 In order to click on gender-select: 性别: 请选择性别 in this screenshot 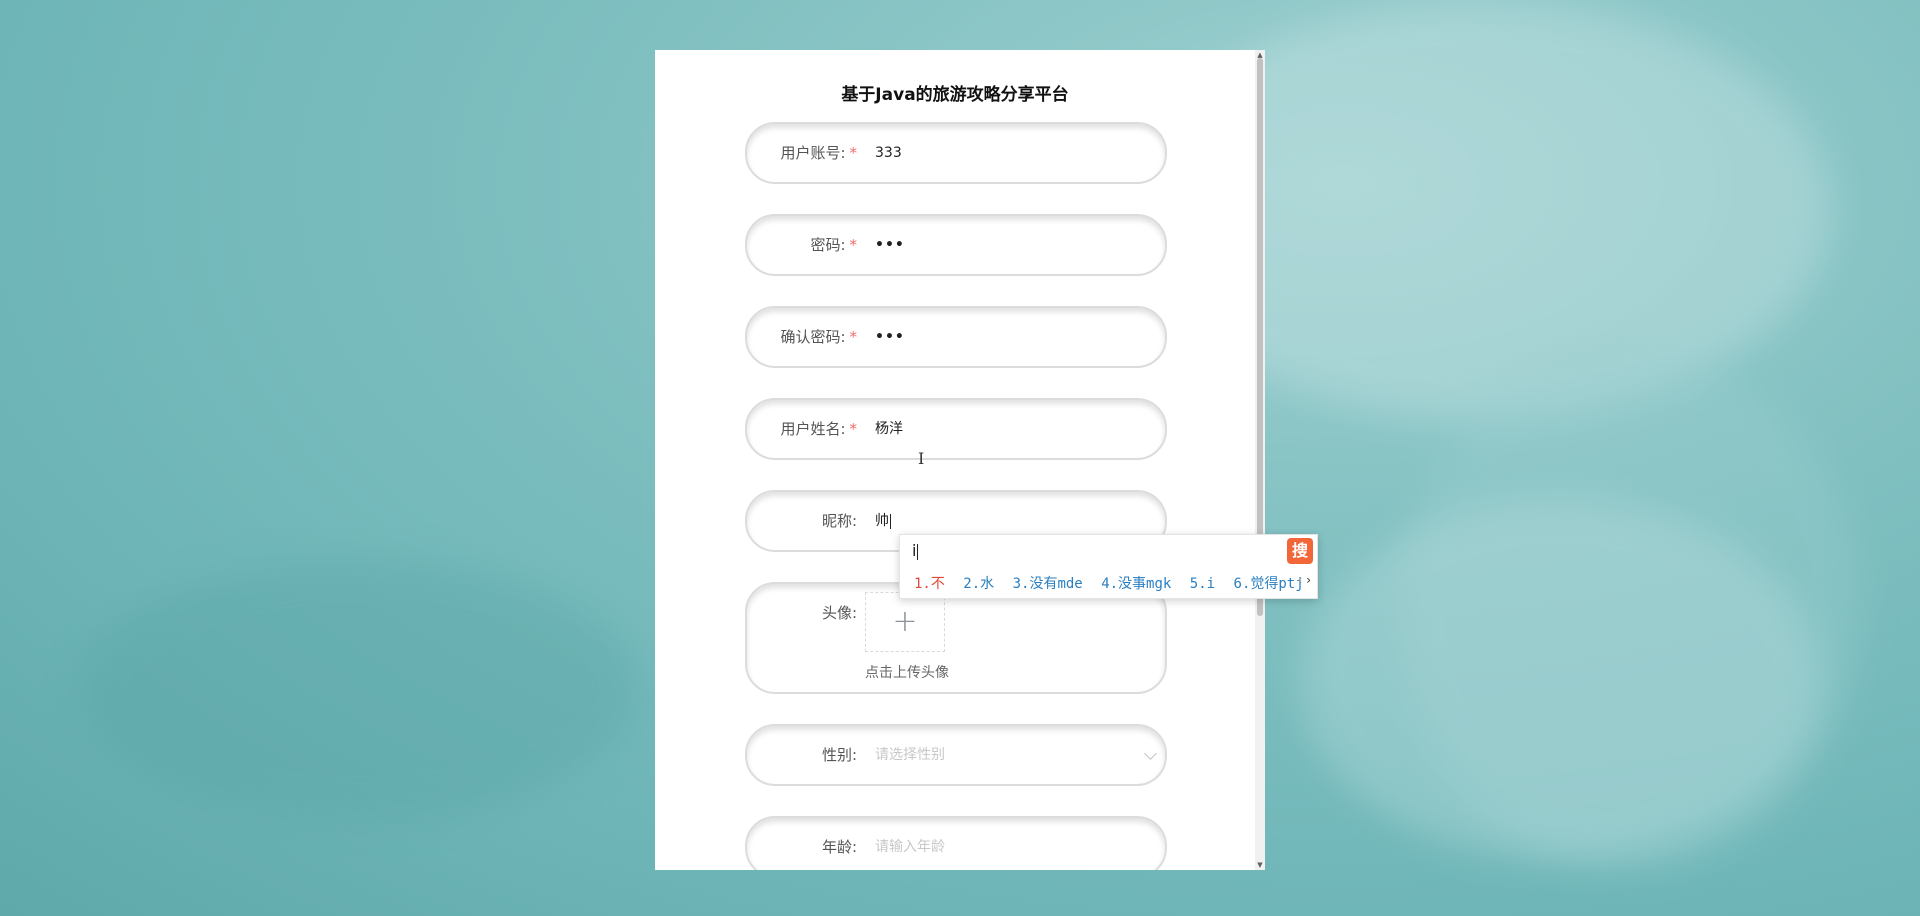, I will do `click(956, 755)`.